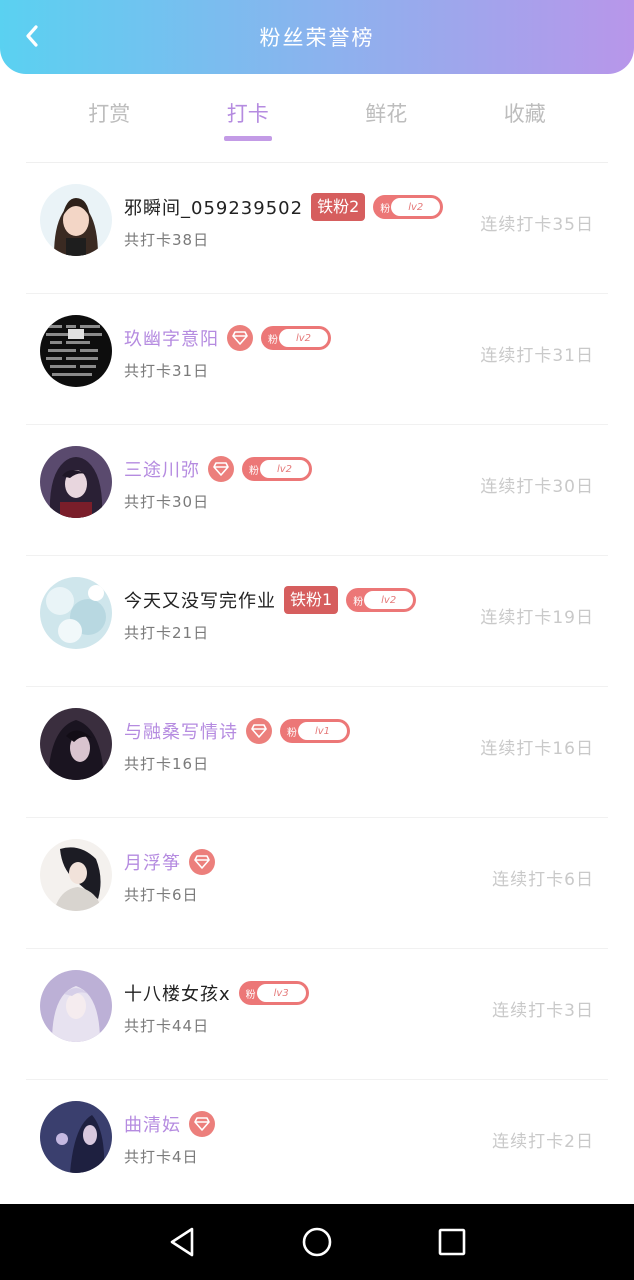 This screenshot has height=1280, width=634. I want to click on total-checkins: 共打卡6日, so click(161, 895).